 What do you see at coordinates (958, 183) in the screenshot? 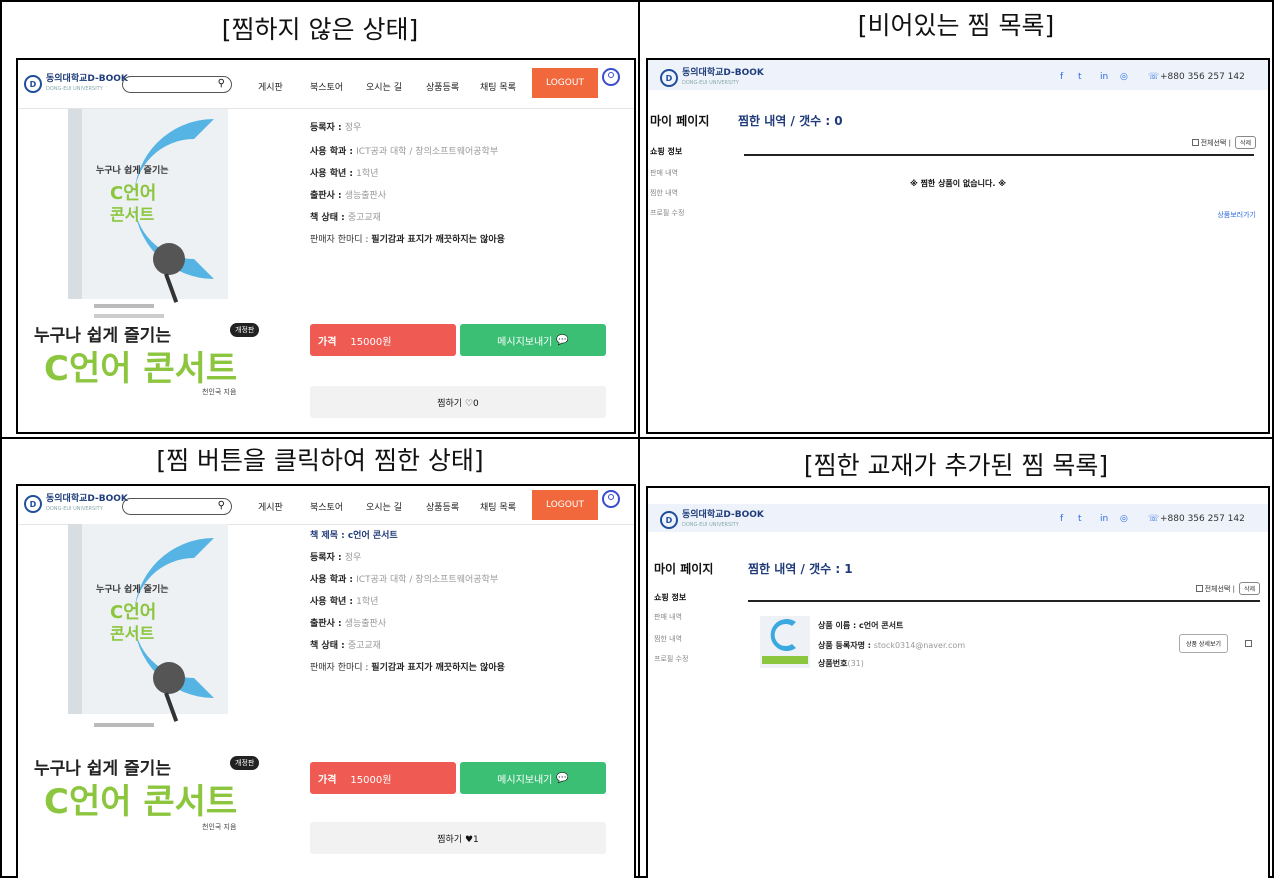
I see `empty-wishlist-message: ※ 찜한 상품이 없습니다. ※` at bounding box center [958, 183].